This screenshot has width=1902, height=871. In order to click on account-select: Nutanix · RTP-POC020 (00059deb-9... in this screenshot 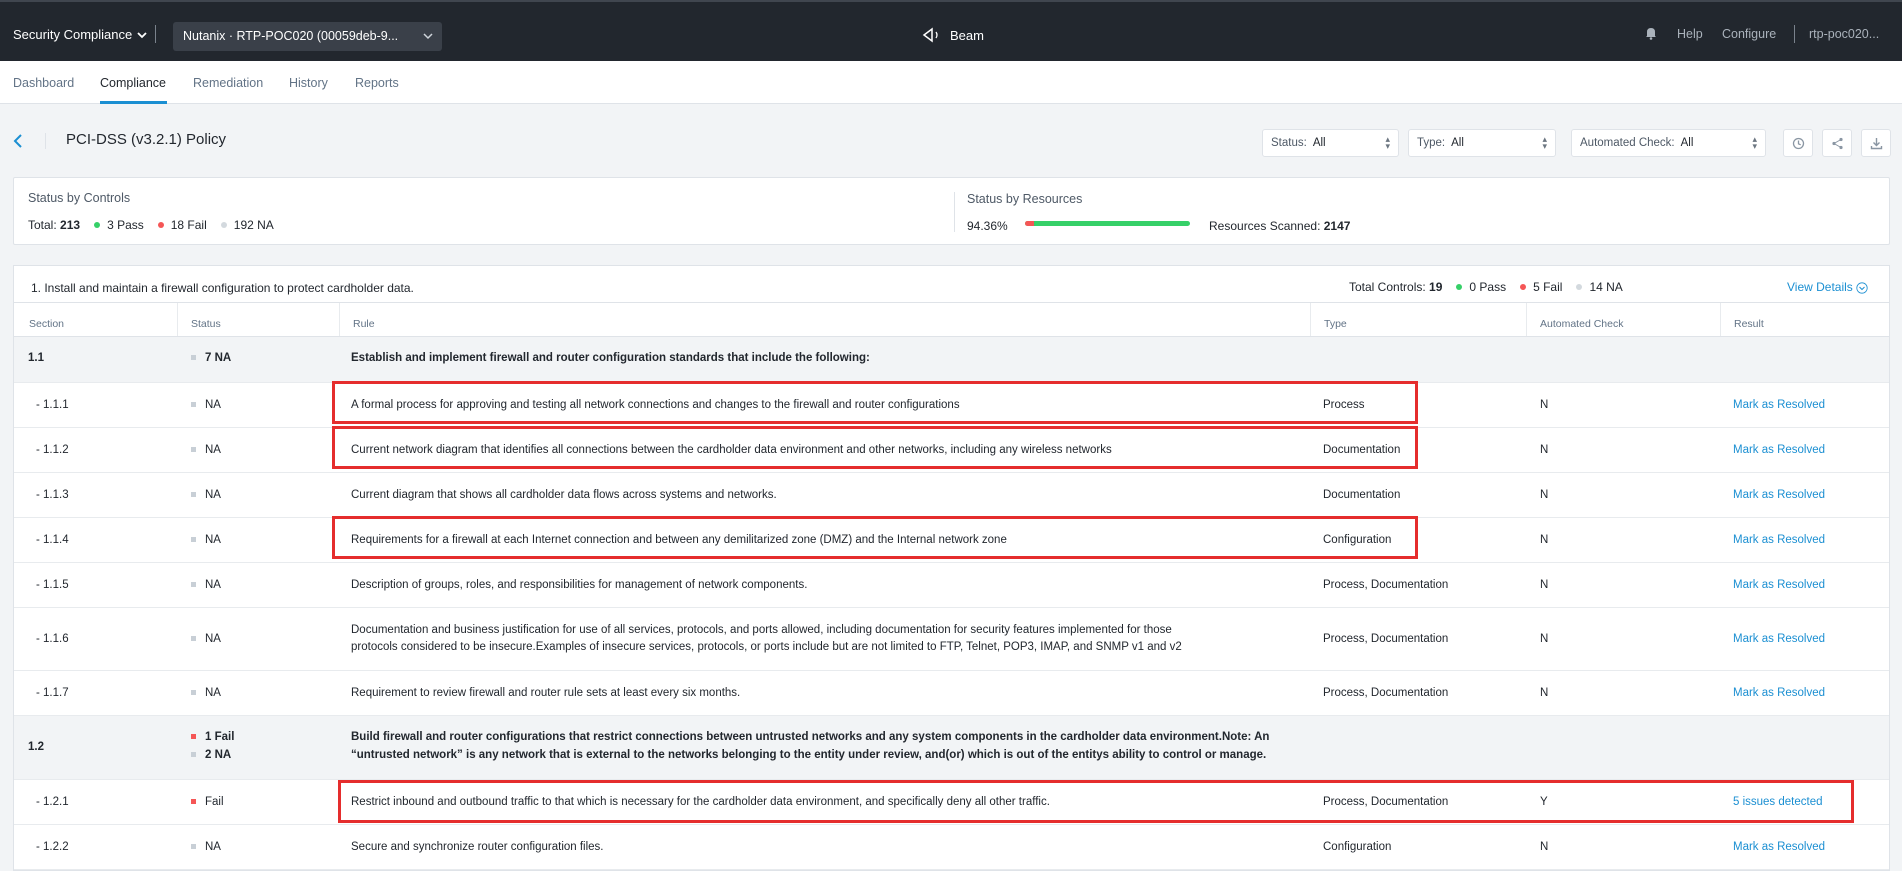, I will do `click(307, 36)`.